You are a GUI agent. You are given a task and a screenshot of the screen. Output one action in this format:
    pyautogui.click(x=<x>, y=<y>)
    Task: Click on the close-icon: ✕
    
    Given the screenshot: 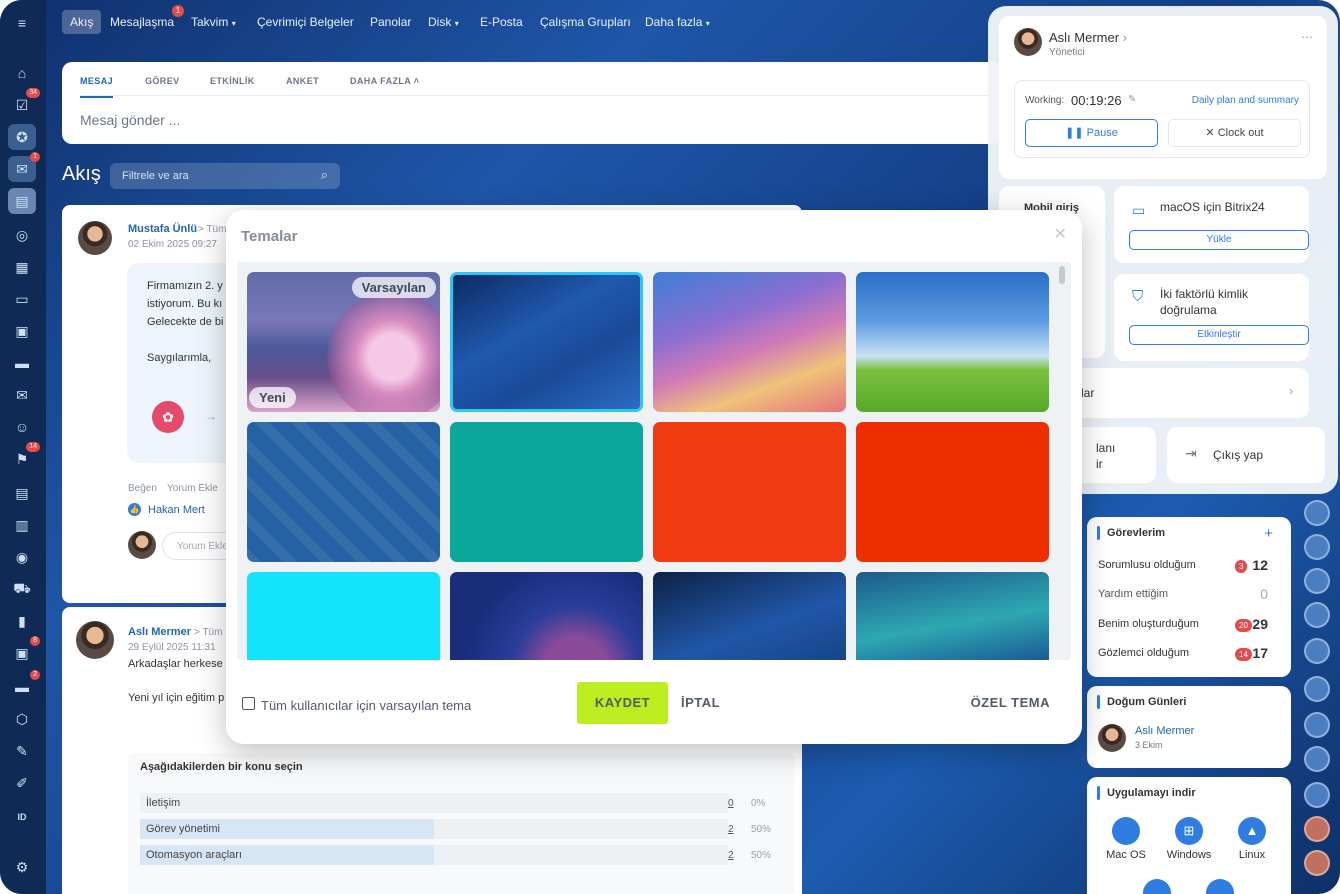 What is the action you would take?
    pyautogui.click(x=1060, y=234)
    